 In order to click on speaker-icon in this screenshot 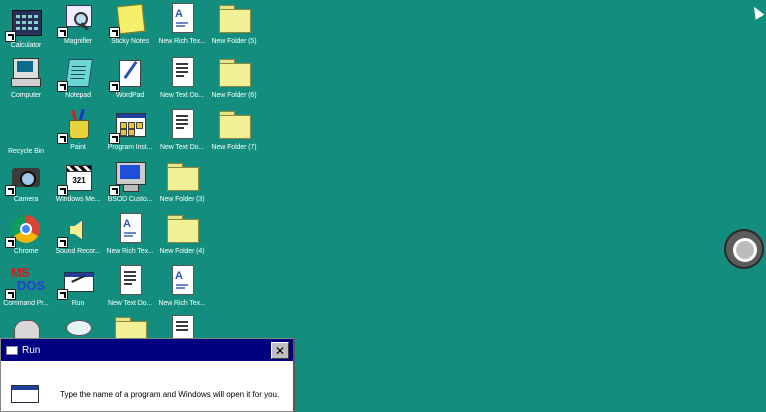, I will do `click(76, 230)`.